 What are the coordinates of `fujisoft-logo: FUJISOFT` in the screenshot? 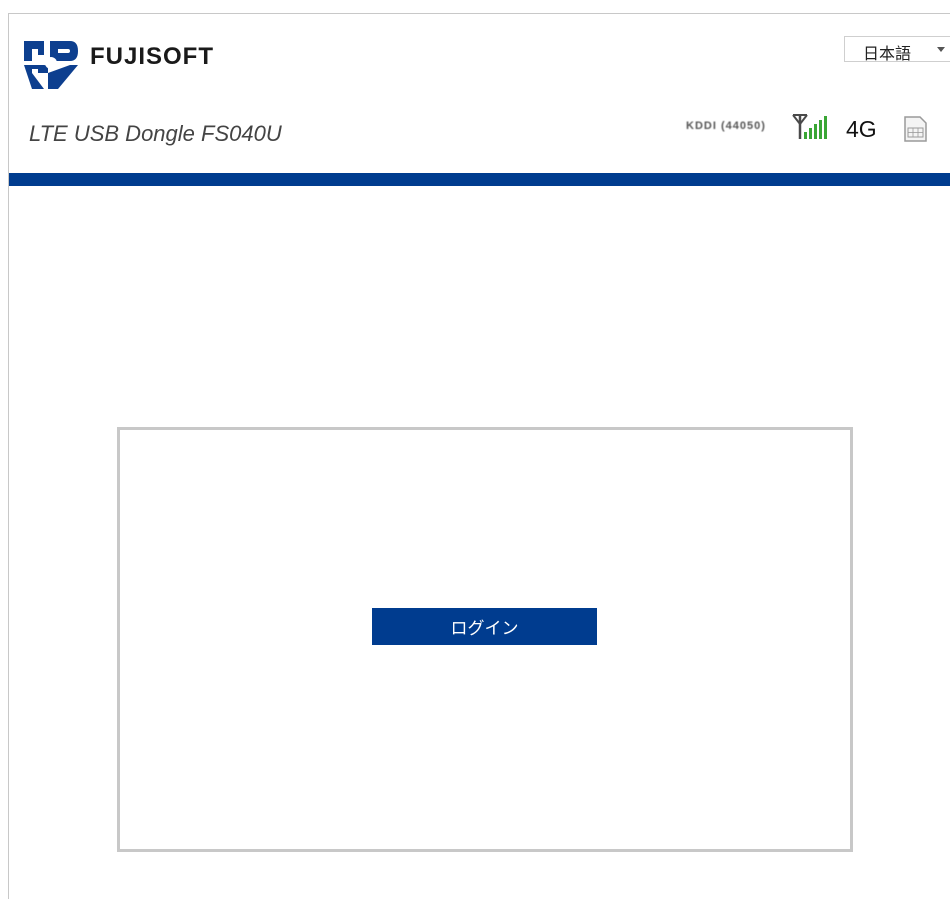 It's located at (128, 63).